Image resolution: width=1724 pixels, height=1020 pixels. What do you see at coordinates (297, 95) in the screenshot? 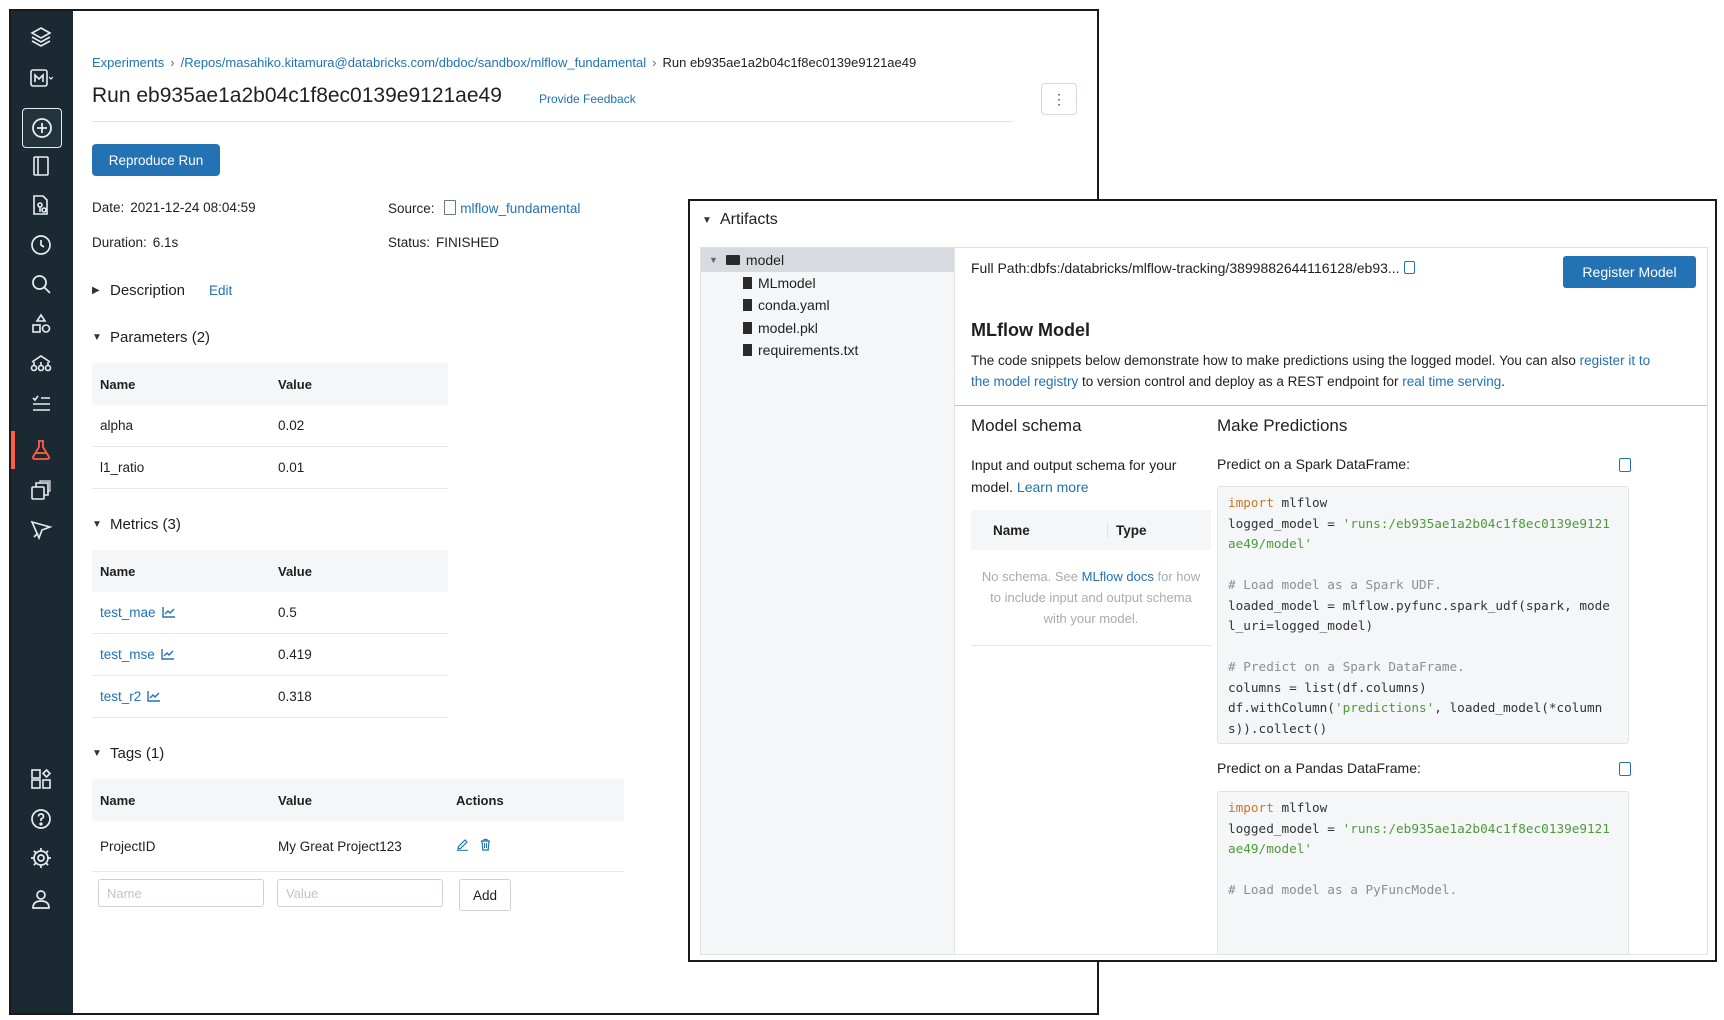
I see `page-title: Run eb935ae1a2b04c1f8ec0139e9121ae49` at bounding box center [297, 95].